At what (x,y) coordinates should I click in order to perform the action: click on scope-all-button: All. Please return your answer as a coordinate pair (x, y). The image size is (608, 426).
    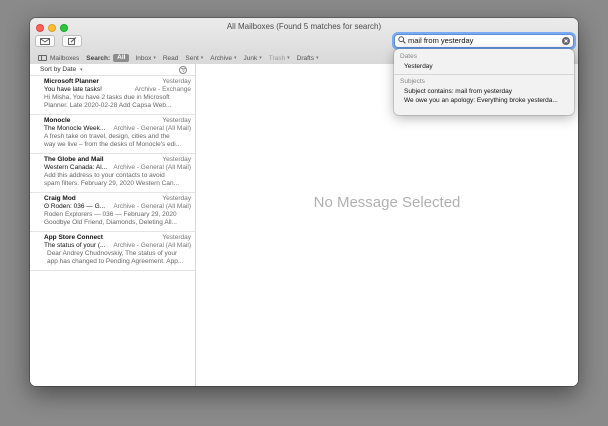
    Looking at the image, I should click on (121, 58).